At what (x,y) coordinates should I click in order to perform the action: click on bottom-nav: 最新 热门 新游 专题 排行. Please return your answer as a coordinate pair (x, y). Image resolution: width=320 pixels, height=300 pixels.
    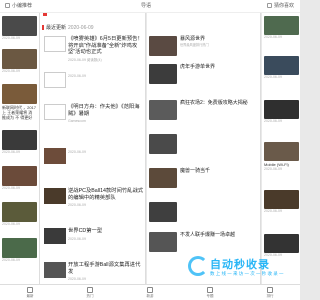
    Looking at the image, I should click on (150, 292).